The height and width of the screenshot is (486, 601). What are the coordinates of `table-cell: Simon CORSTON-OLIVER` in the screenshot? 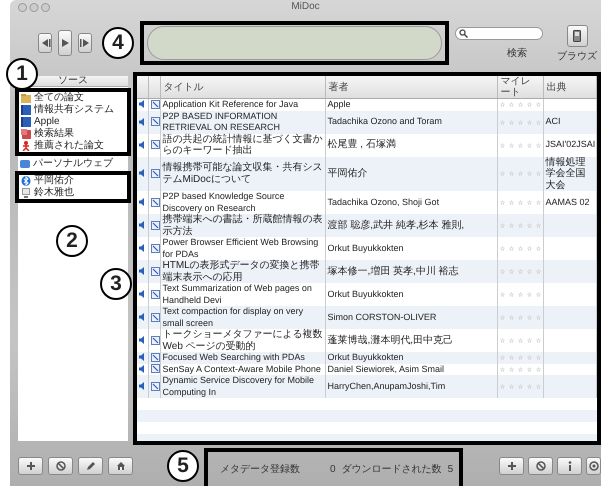 It's located at (411, 317).